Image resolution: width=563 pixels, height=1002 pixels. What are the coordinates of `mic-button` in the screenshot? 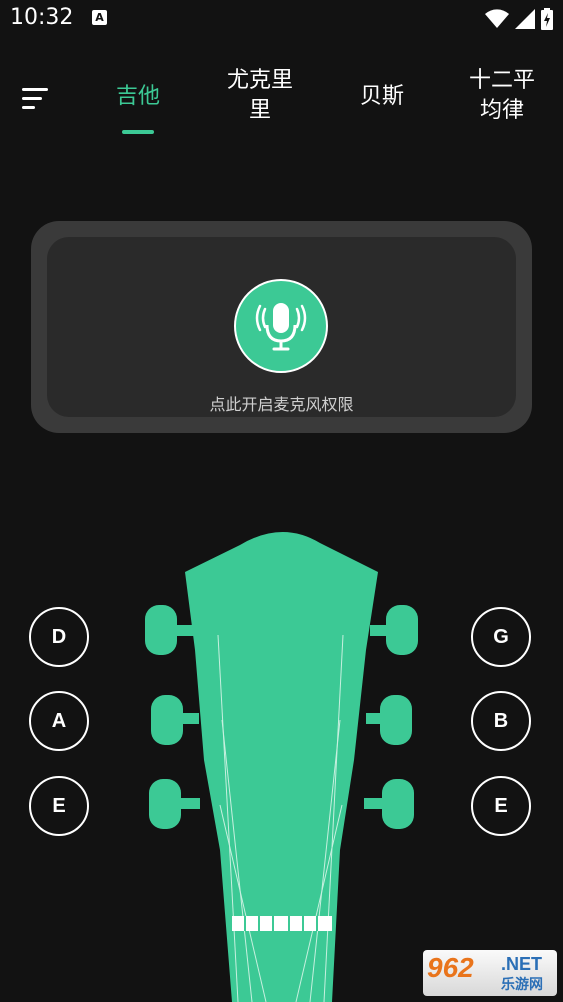 It's located at (281, 326).